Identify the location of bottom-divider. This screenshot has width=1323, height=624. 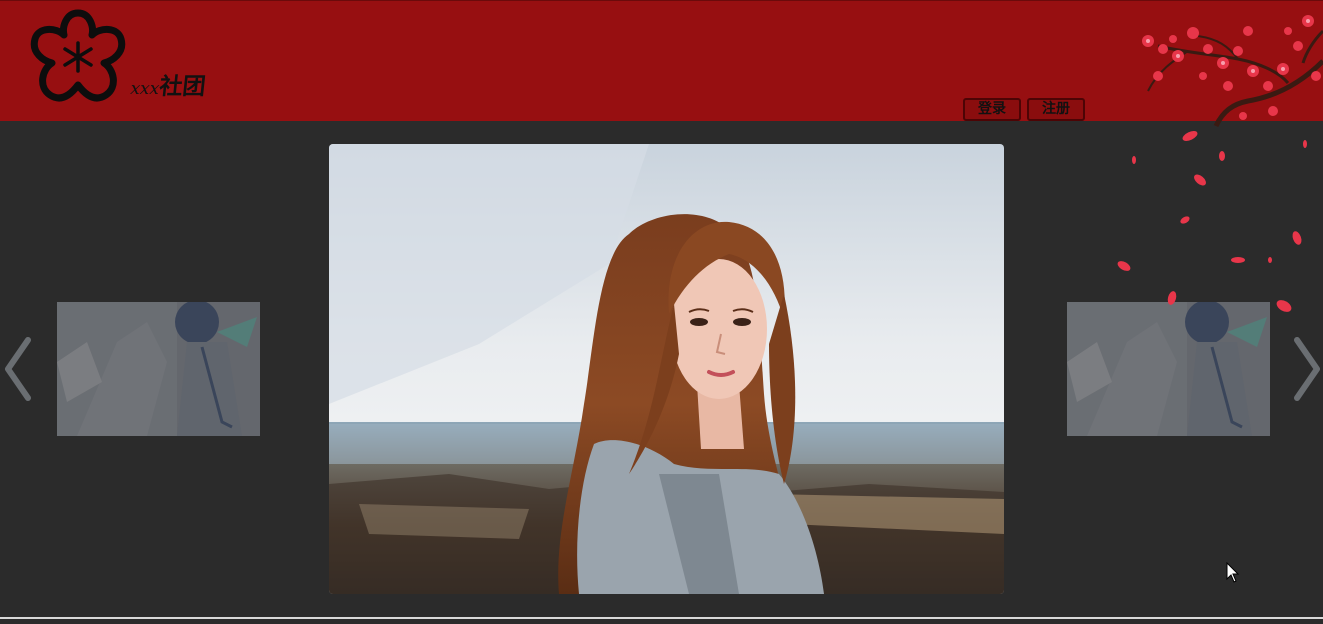
(661, 618).